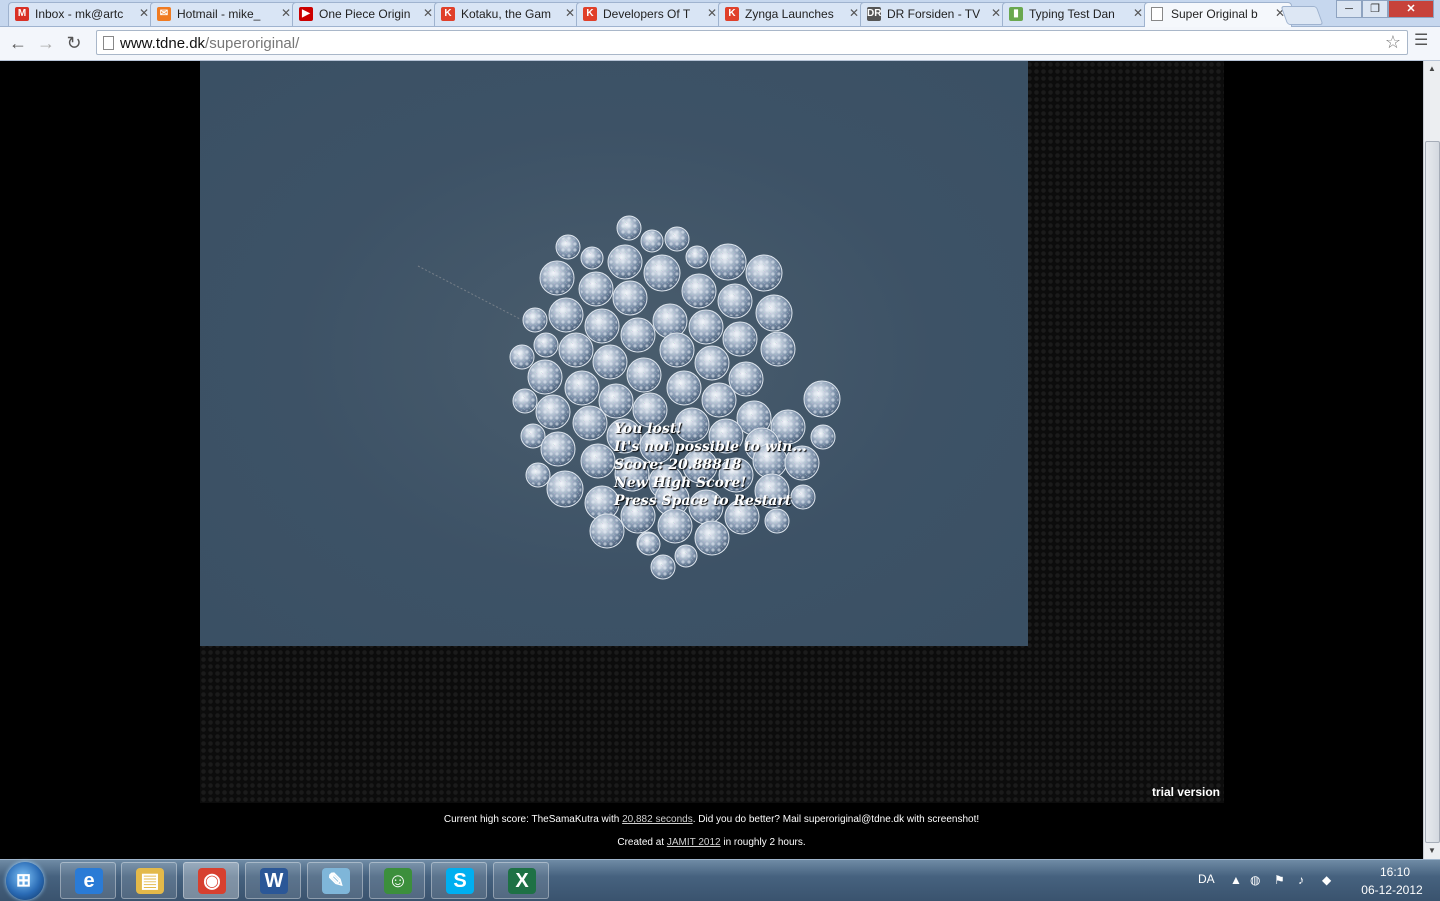  Describe the element at coordinates (1016, 14) in the screenshot. I see `chart-icon: ▮` at that location.